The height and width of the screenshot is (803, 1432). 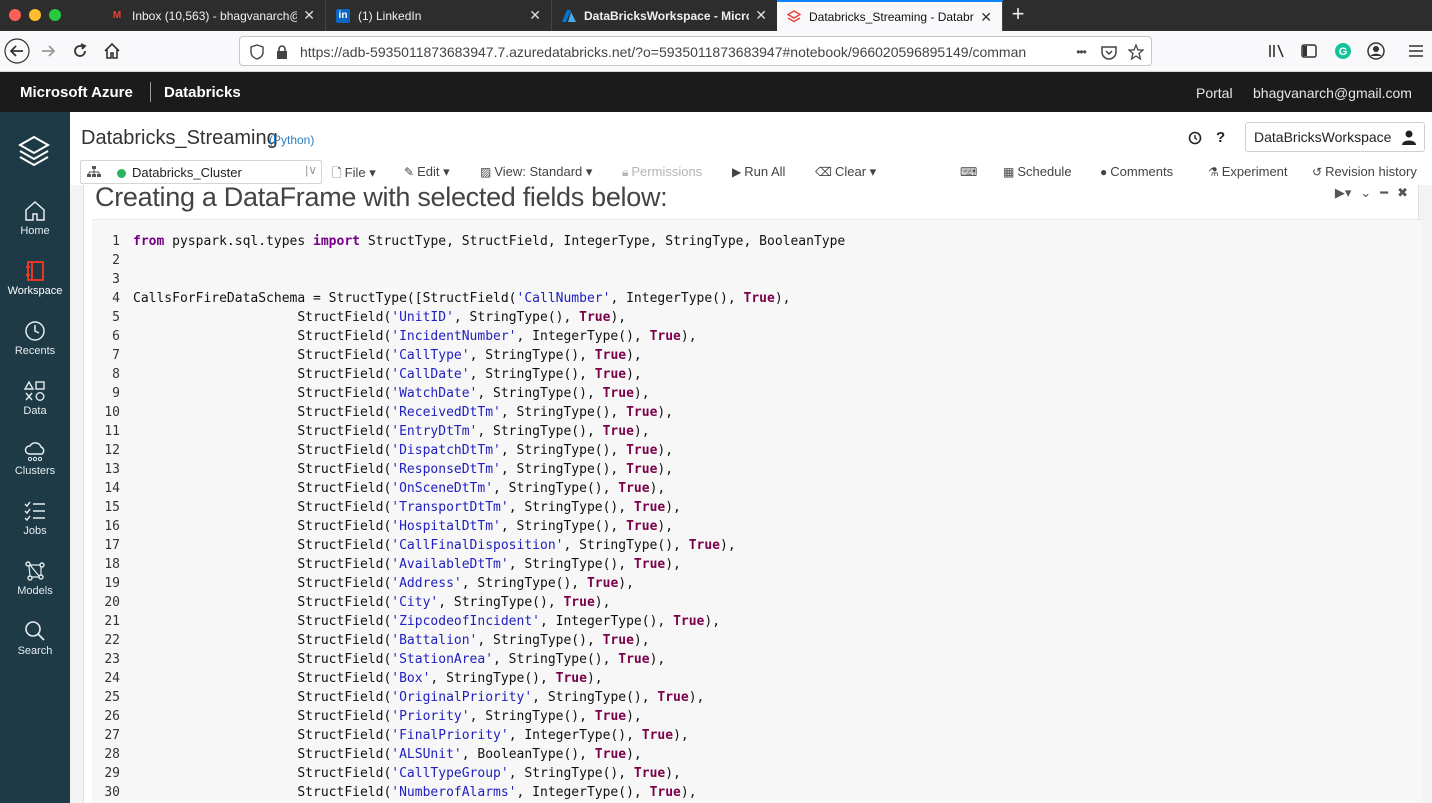 I want to click on sidebar-item-data: Data, so click(x=35, y=408).